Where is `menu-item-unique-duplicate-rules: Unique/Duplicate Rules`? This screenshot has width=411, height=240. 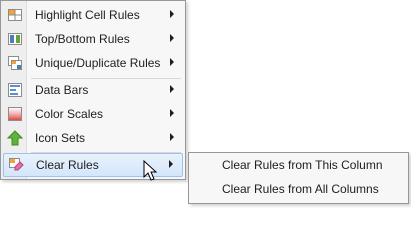
menu-item-unique-duplicate-rules: Unique/Duplicate Rules is located at coordinates (93, 63).